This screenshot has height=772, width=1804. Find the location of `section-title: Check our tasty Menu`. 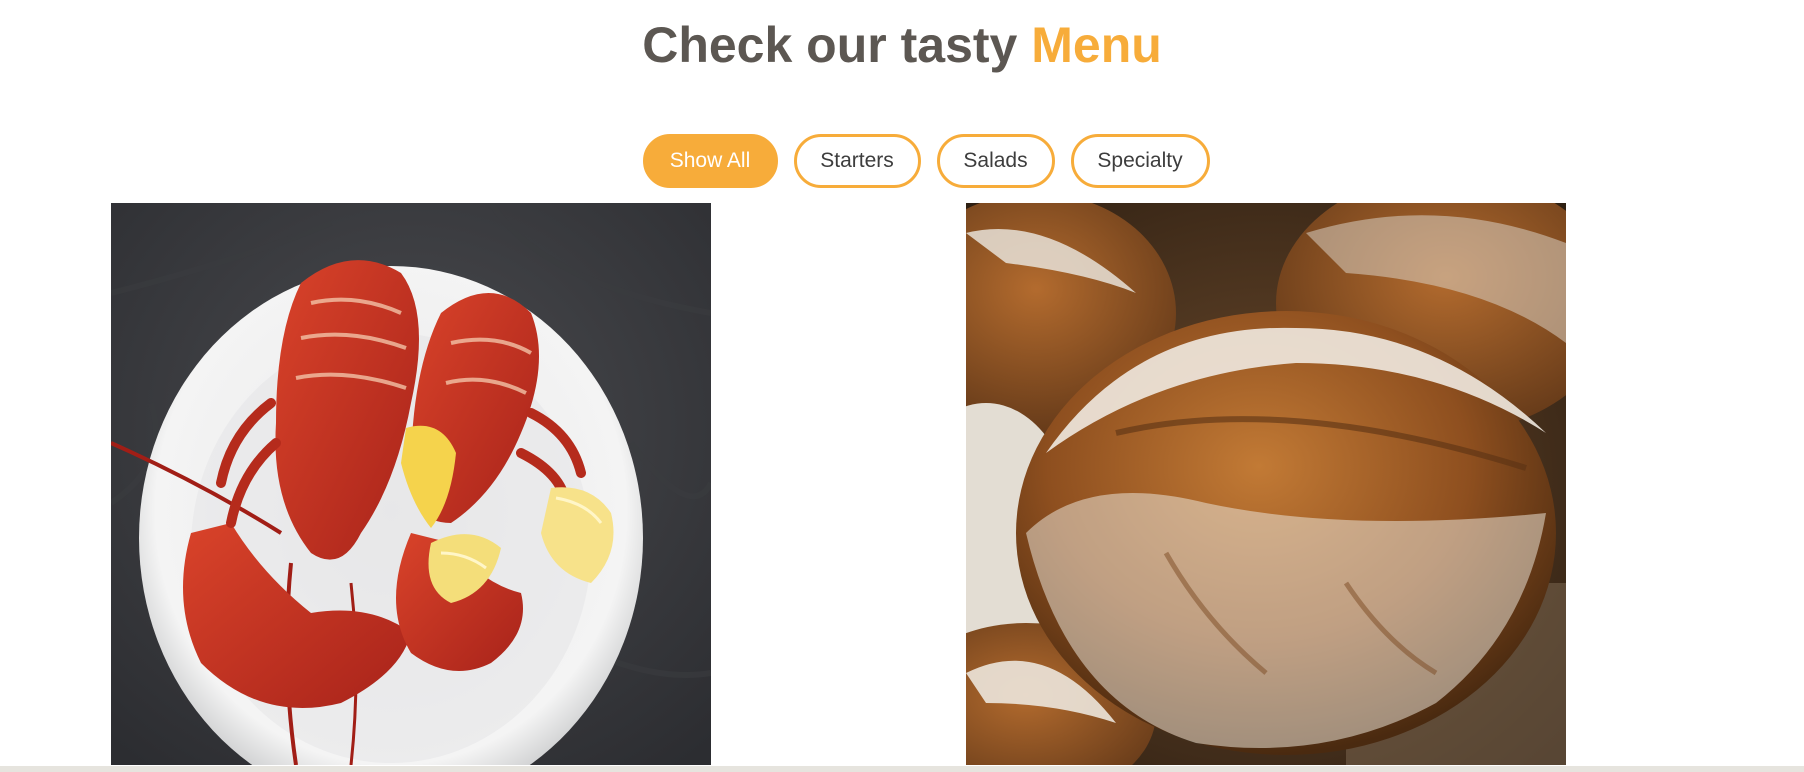

section-title: Check our tasty Menu is located at coordinates (902, 45).